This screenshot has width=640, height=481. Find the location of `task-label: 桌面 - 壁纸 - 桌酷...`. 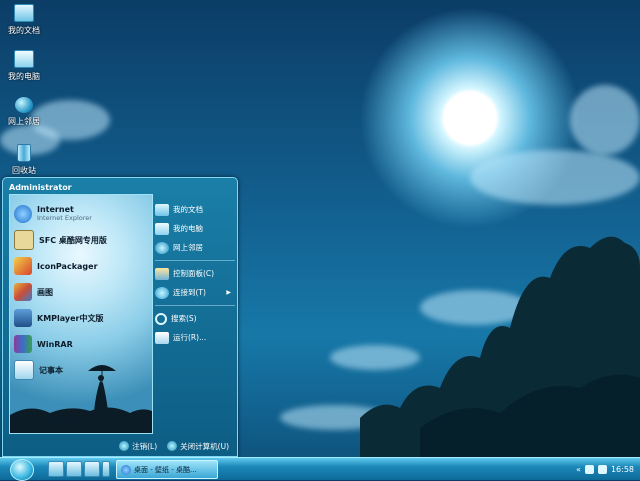

task-label: 桌面 - 壁纸 - 桌酷... is located at coordinates (165, 469).